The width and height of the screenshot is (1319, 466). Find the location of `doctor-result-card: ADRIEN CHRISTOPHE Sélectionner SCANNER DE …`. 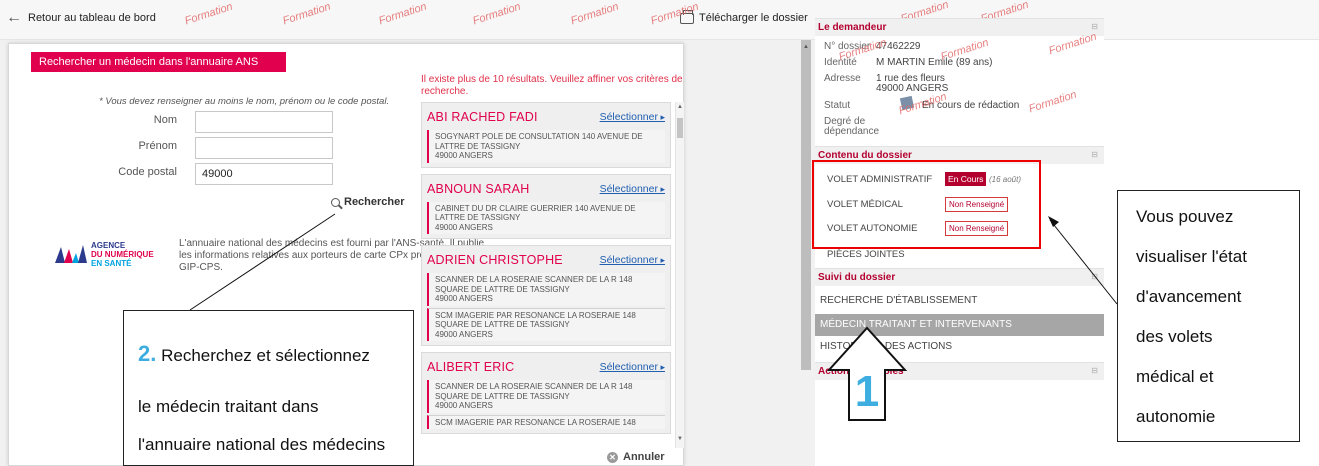

doctor-result-card: ADRIEN CHRISTOPHE Sélectionner SCANNER DE … is located at coordinates (546, 295).